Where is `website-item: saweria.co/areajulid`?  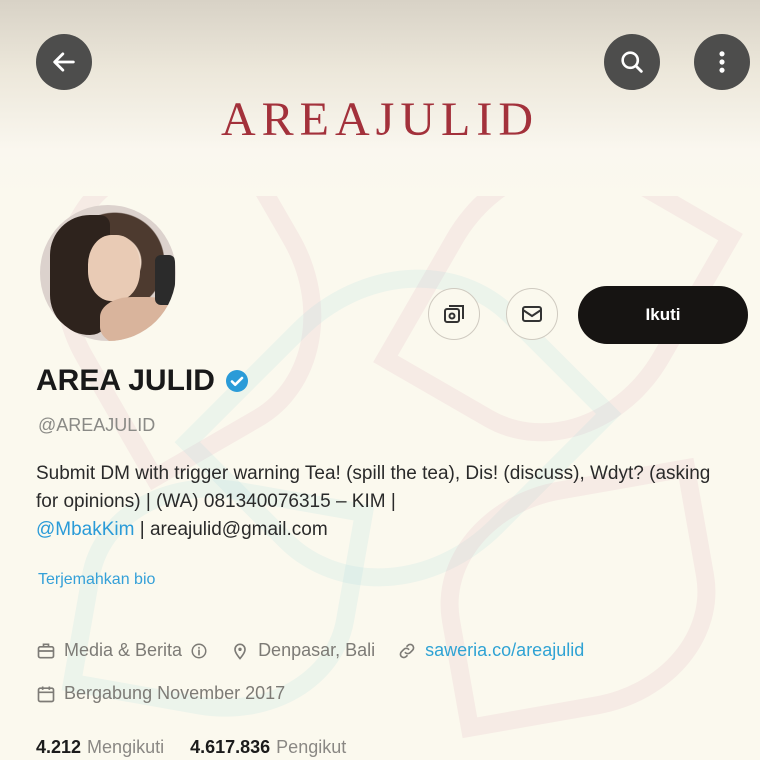 website-item: saweria.co/areajulid is located at coordinates (490, 650).